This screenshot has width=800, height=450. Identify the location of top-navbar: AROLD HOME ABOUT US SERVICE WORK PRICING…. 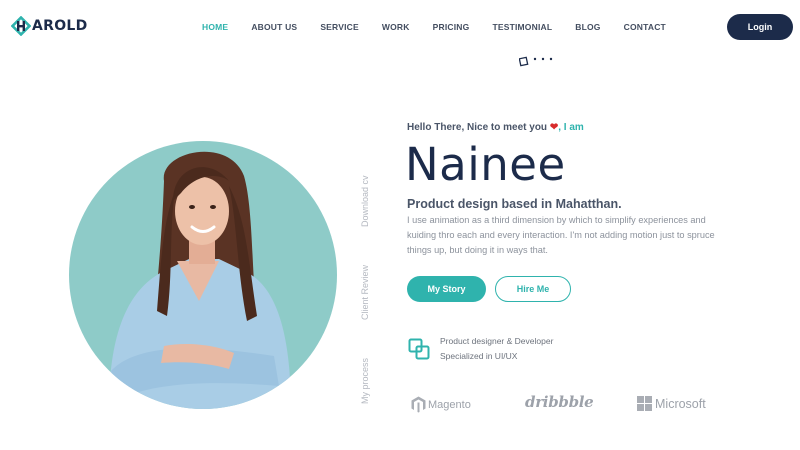
(400, 27).